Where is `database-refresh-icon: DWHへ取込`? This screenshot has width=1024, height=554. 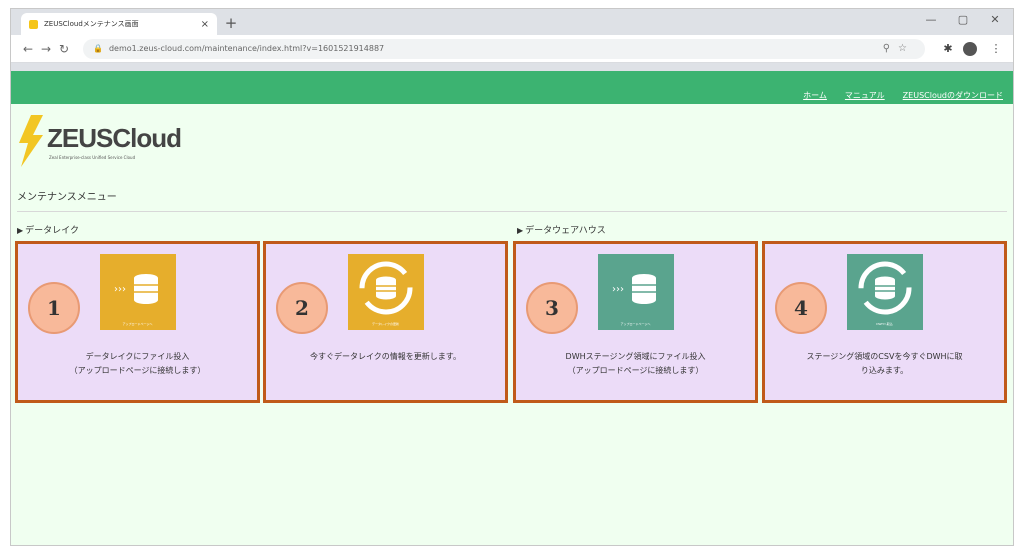
database-refresh-icon: DWHへ取込 is located at coordinates (884, 292).